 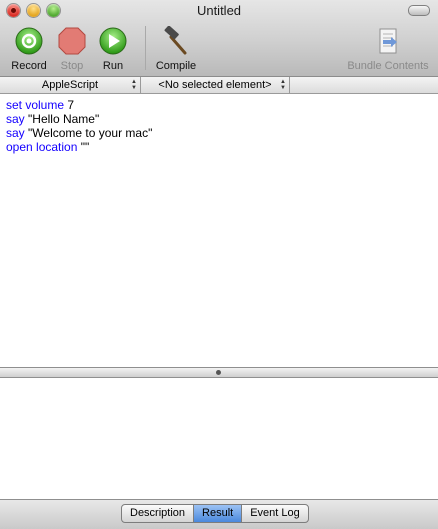 I want to click on script-line: open location "", so click(x=219, y=147).